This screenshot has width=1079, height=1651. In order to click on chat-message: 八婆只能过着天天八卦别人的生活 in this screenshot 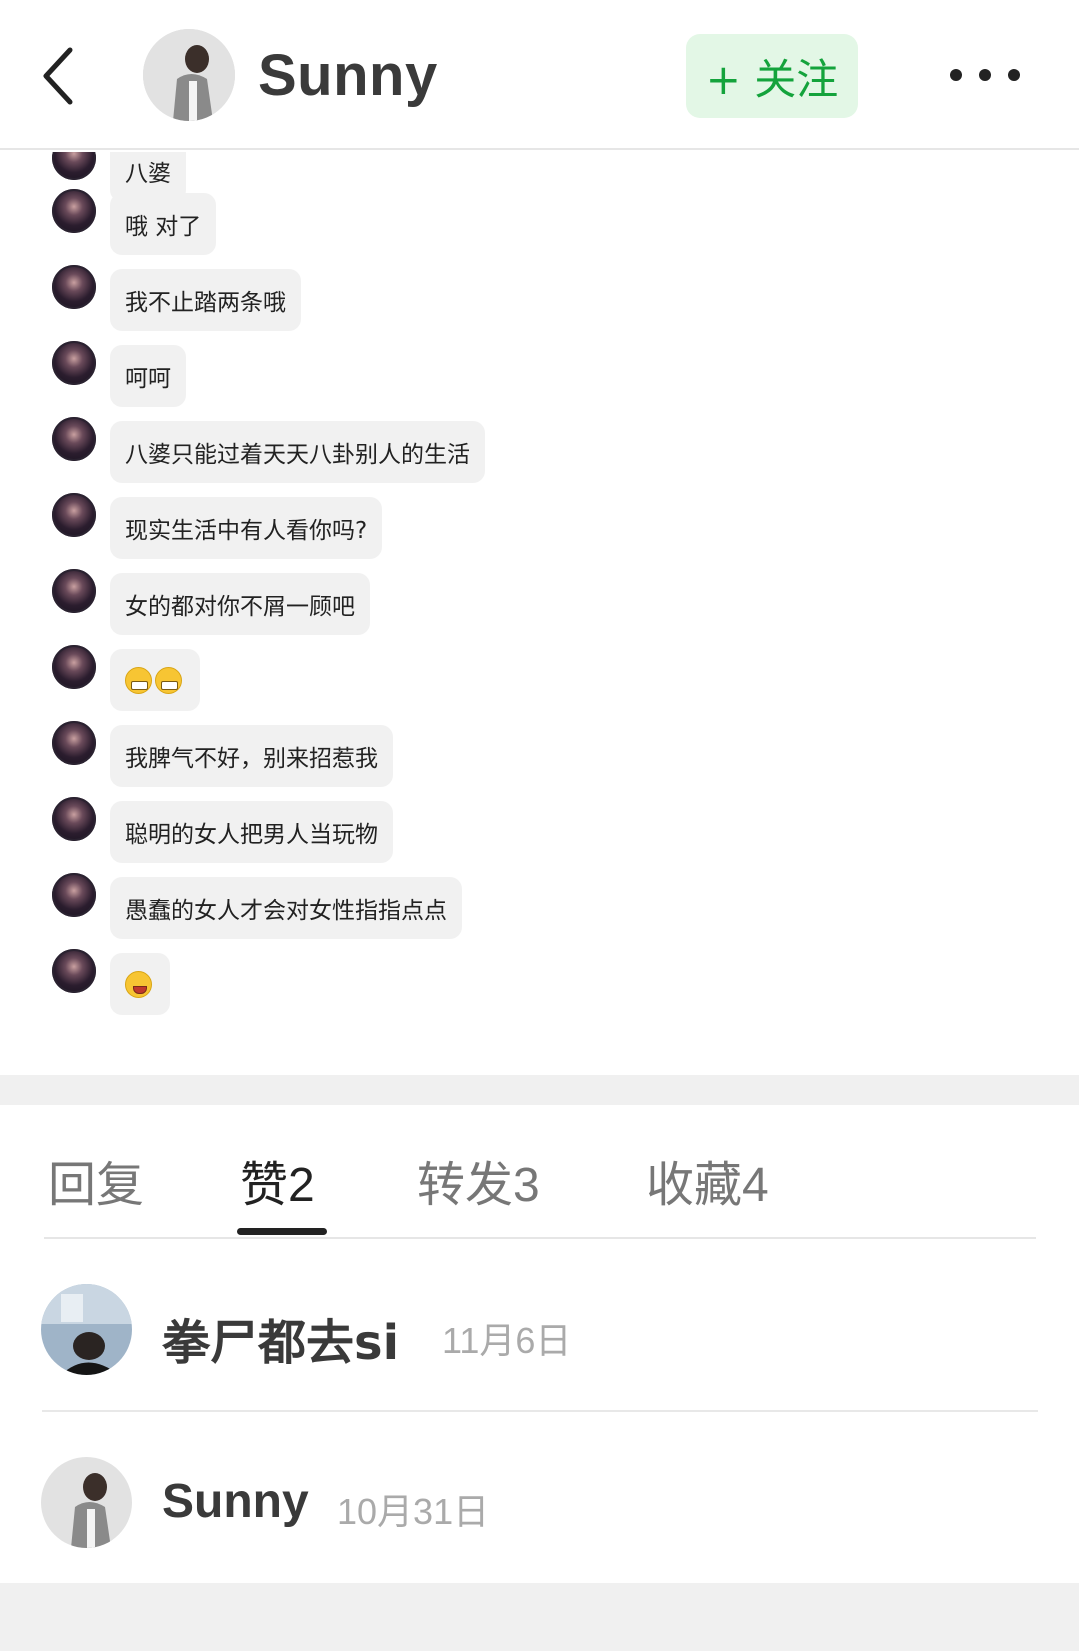, I will do `click(539, 450)`.